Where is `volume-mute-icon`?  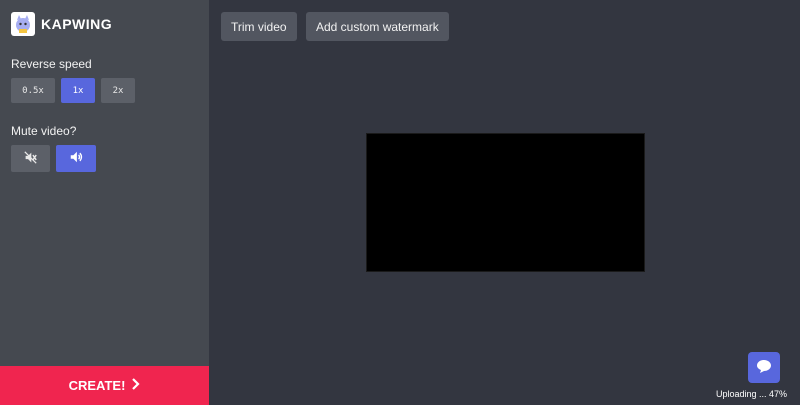
volume-mute-icon is located at coordinates (30, 158).